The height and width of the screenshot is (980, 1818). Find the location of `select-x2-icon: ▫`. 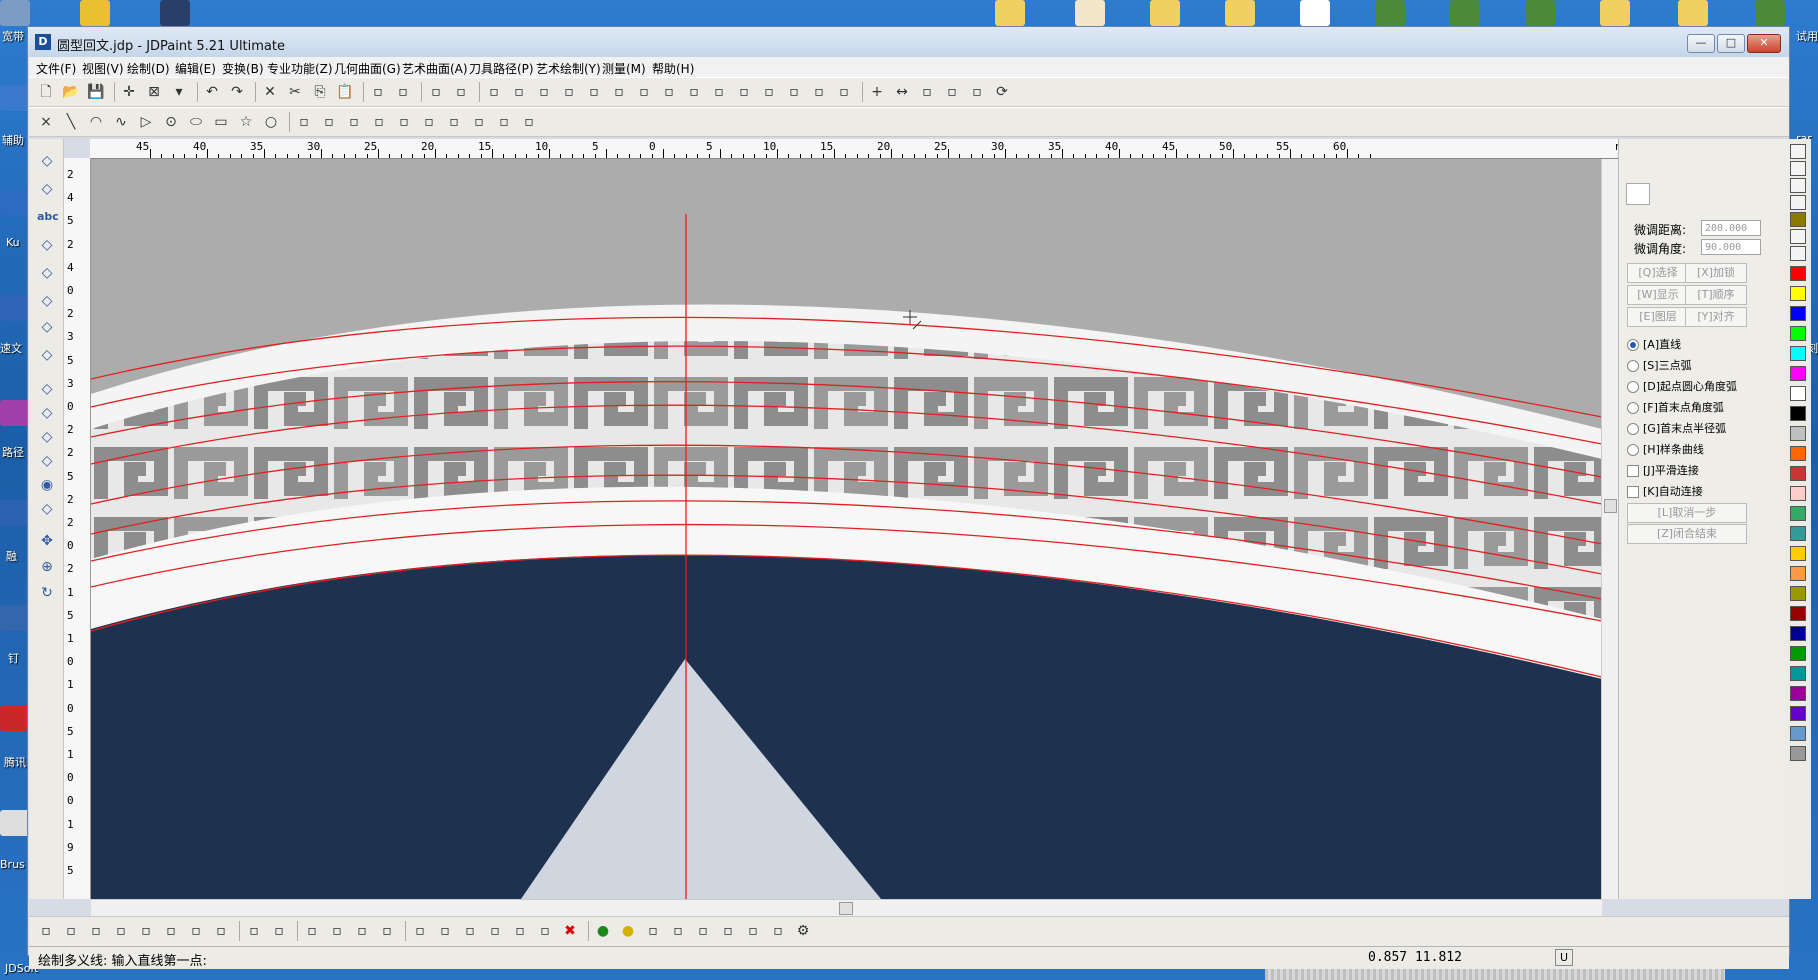

select-x2-icon: ▫ is located at coordinates (470, 931).